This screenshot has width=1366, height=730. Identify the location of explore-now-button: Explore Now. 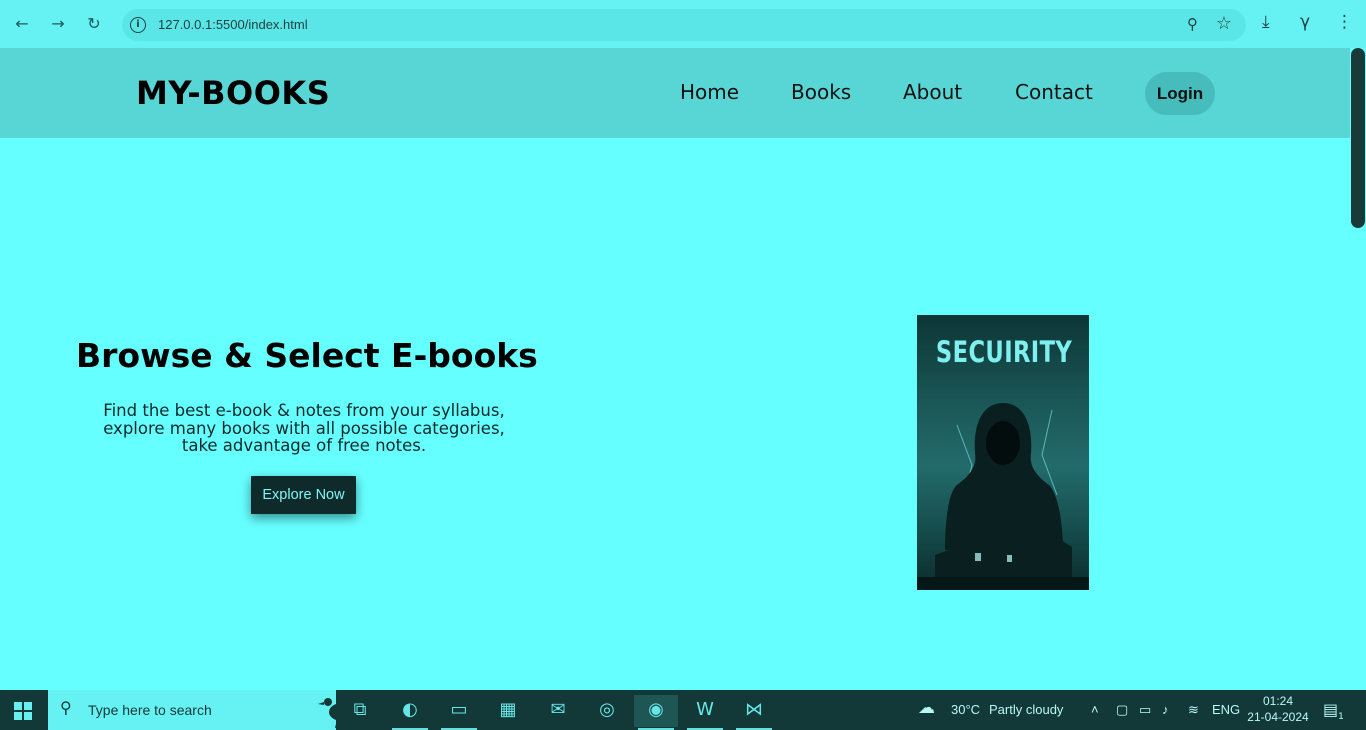
(303, 495).